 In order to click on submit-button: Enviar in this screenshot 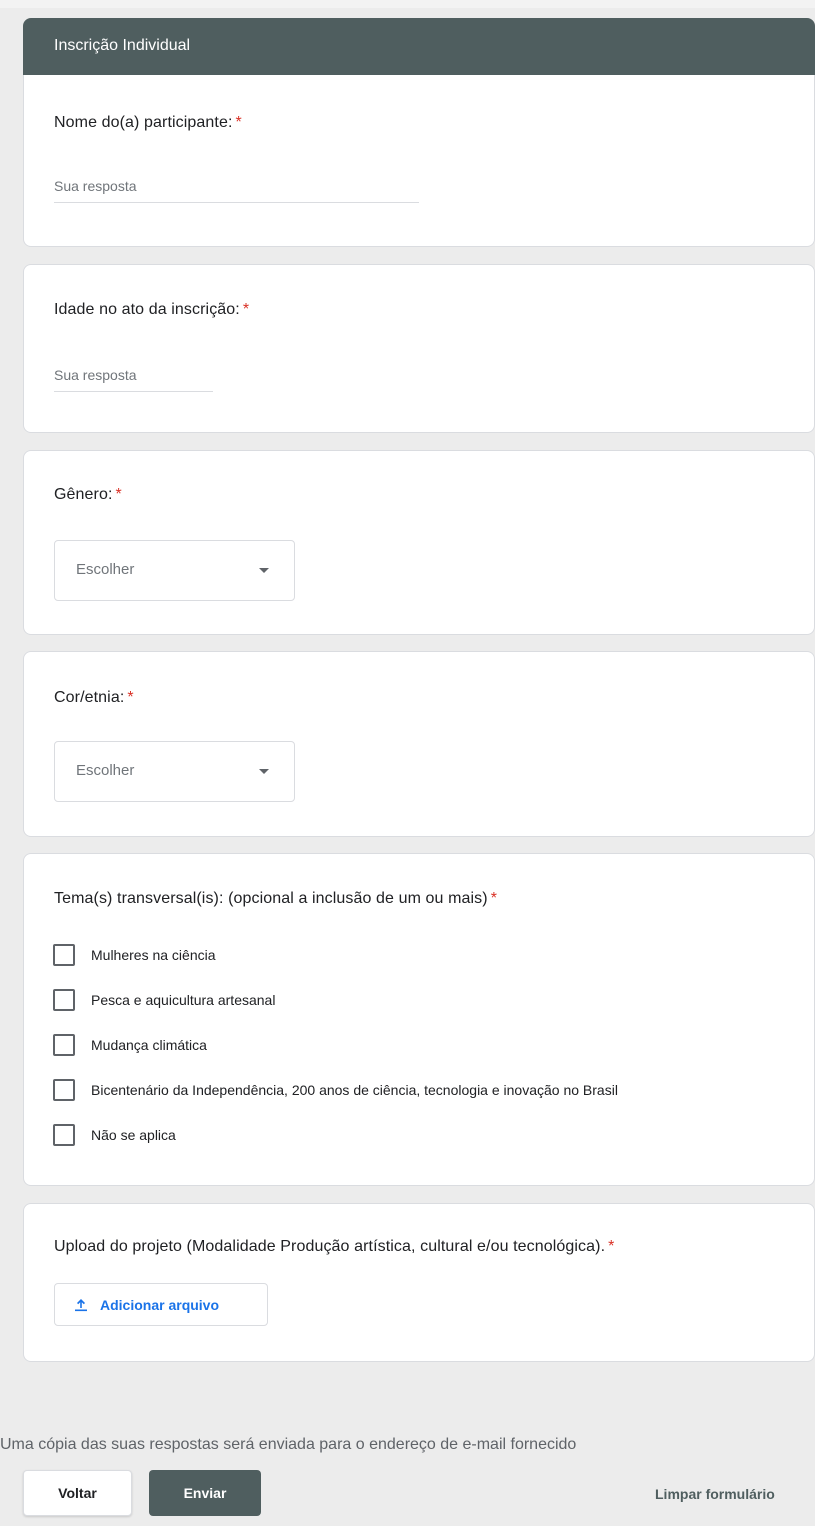, I will do `click(205, 1493)`.